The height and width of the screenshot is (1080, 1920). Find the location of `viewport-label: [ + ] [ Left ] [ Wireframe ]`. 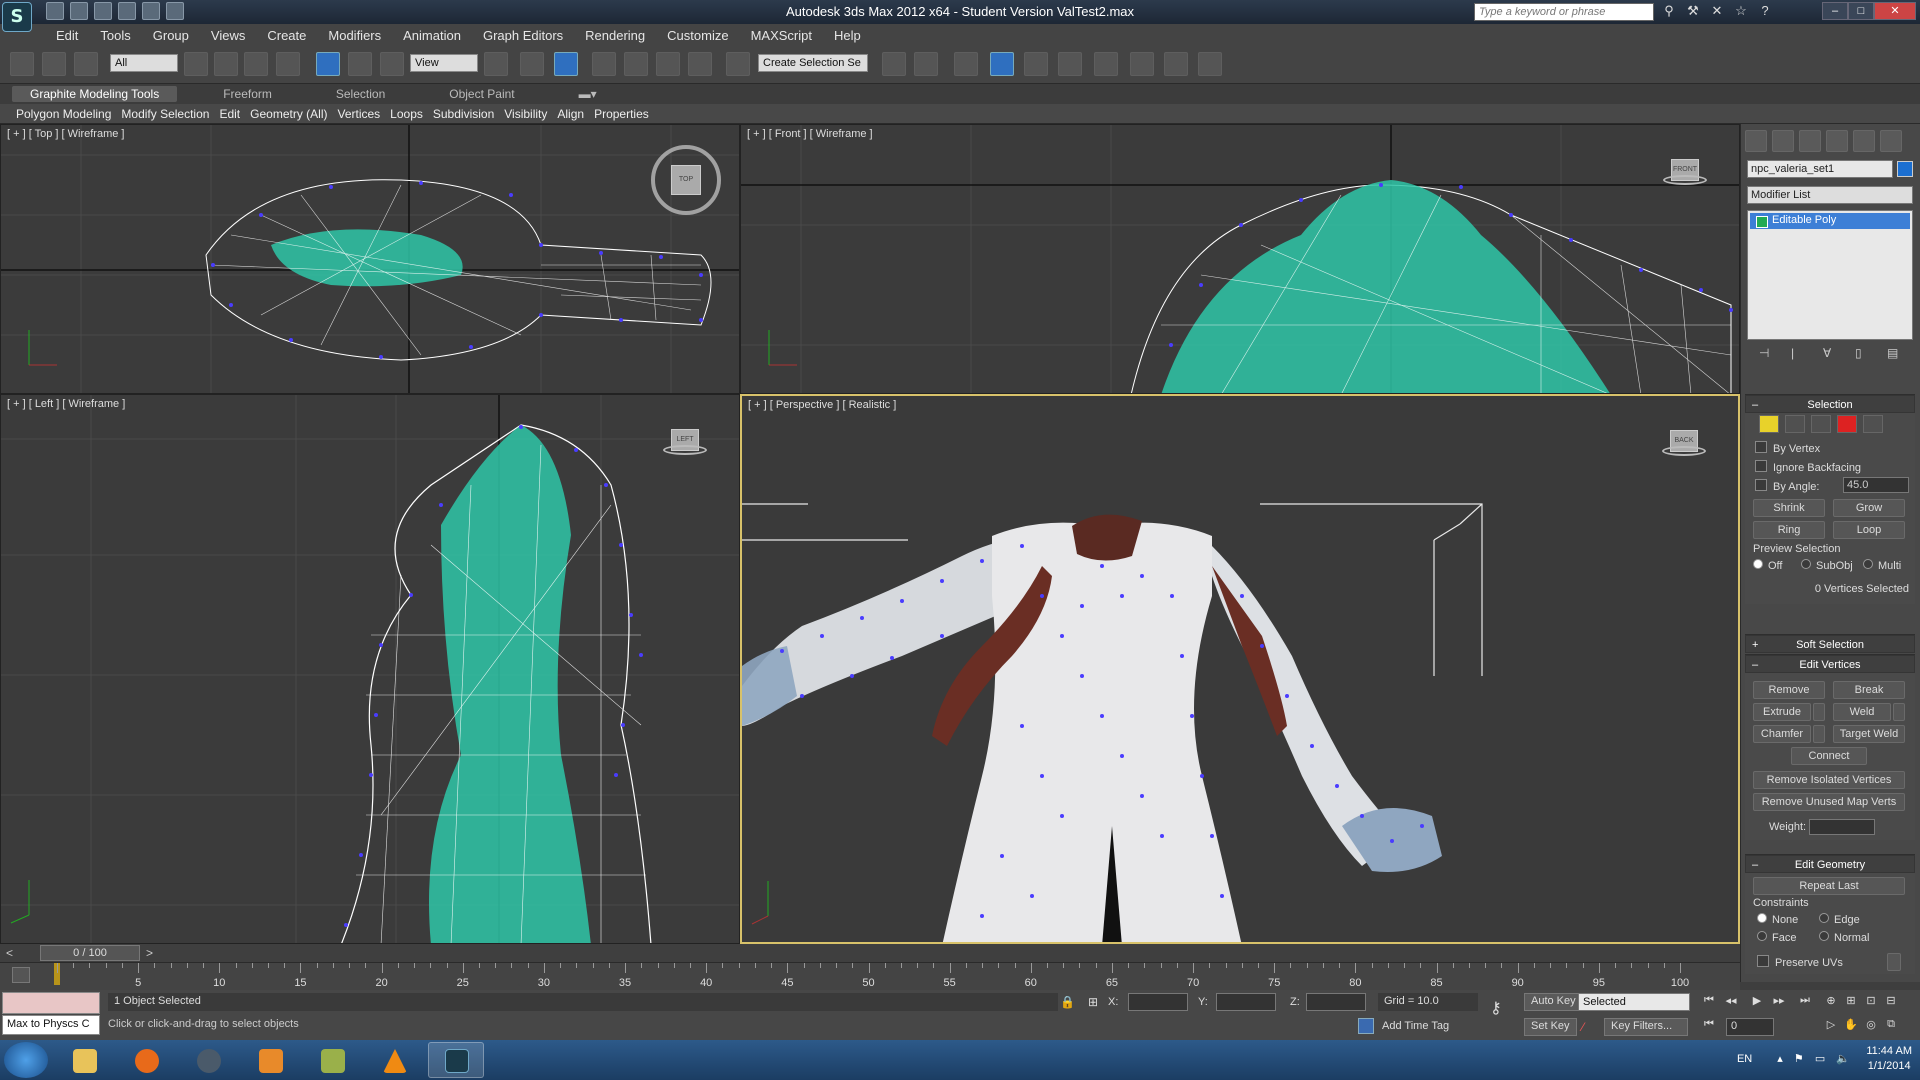

viewport-label: [ + ] [ Left ] [ Wireframe ] is located at coordinates (66, 404).